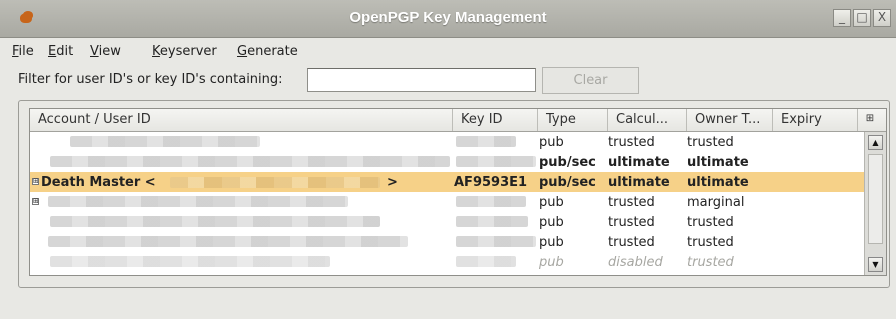  Describe the element at coordinates (109, 51) in the screenshot. I see `menu-view-label: iew` at that location.